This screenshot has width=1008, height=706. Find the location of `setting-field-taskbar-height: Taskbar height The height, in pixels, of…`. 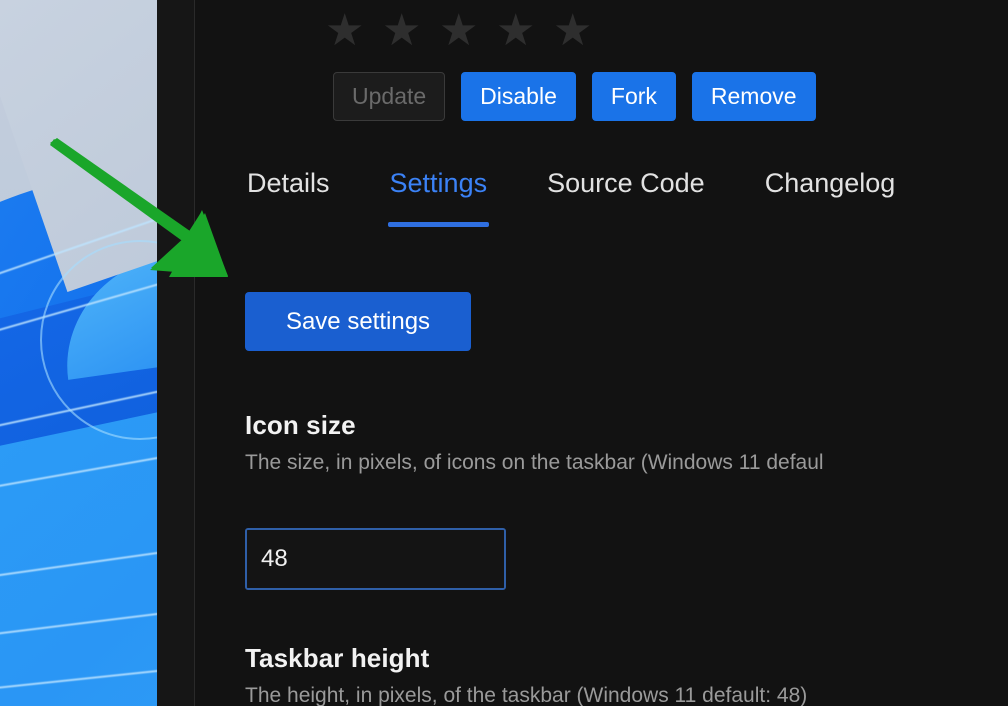

setting-field-taskbar-height: Taskbar height The height, in pixels, of… is located at coordinates (626, 674).